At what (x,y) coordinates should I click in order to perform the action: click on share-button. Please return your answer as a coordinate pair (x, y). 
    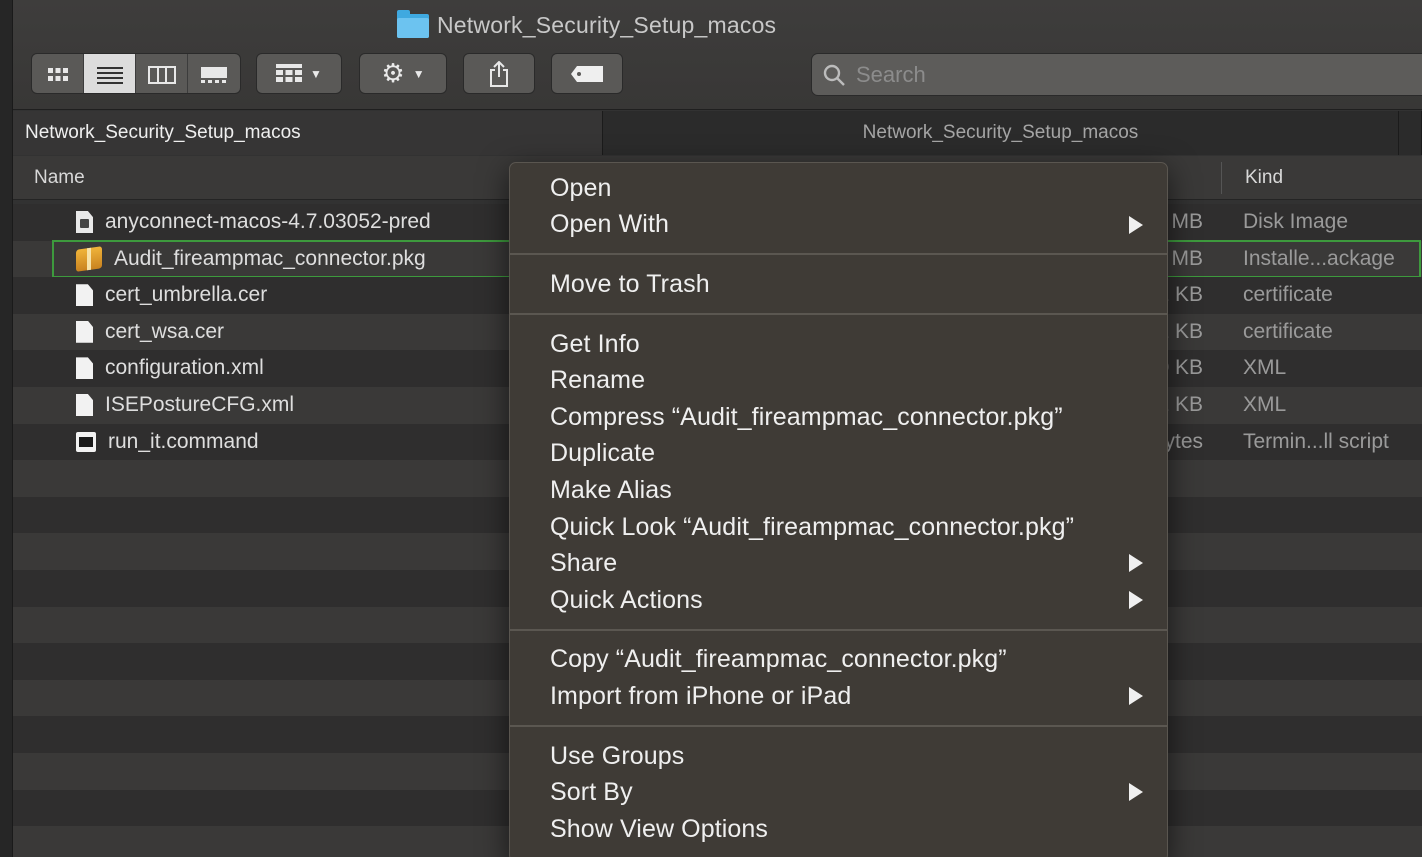
    Looking at the image, I should click on (499, 73).